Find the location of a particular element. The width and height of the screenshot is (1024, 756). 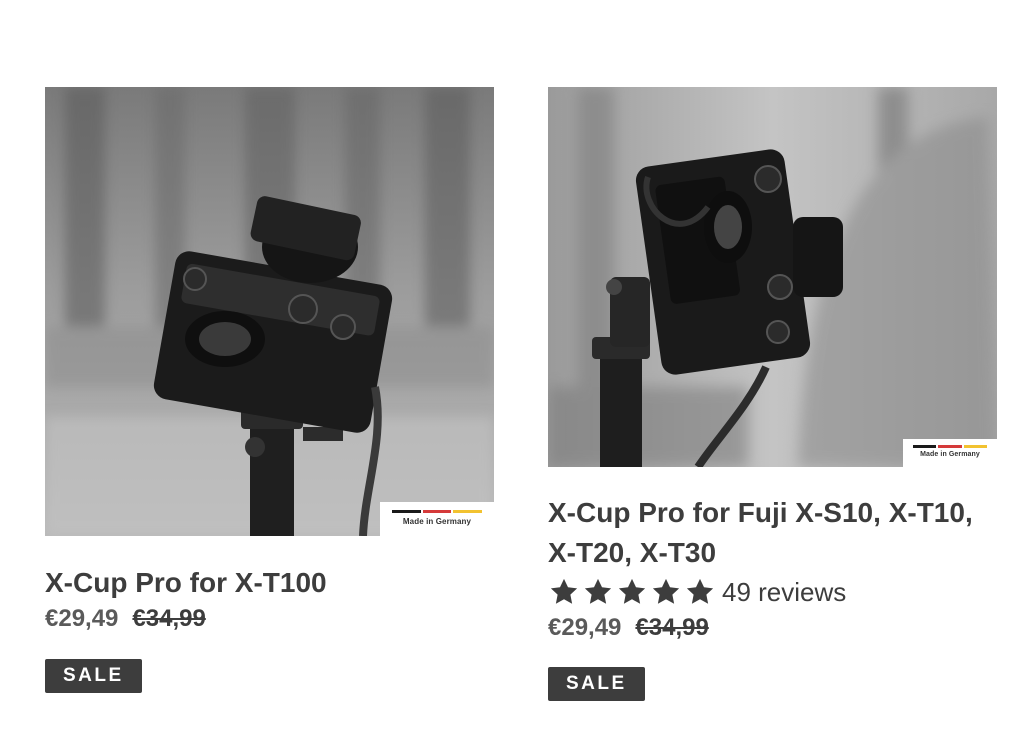

rating-row: 49 reviews is located at coordinates (772, 592).